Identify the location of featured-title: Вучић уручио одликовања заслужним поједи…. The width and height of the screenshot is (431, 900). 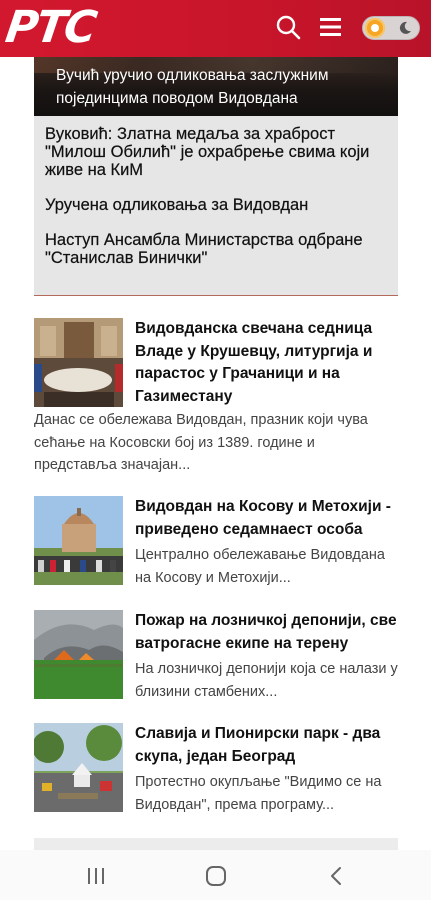
(221, 87).